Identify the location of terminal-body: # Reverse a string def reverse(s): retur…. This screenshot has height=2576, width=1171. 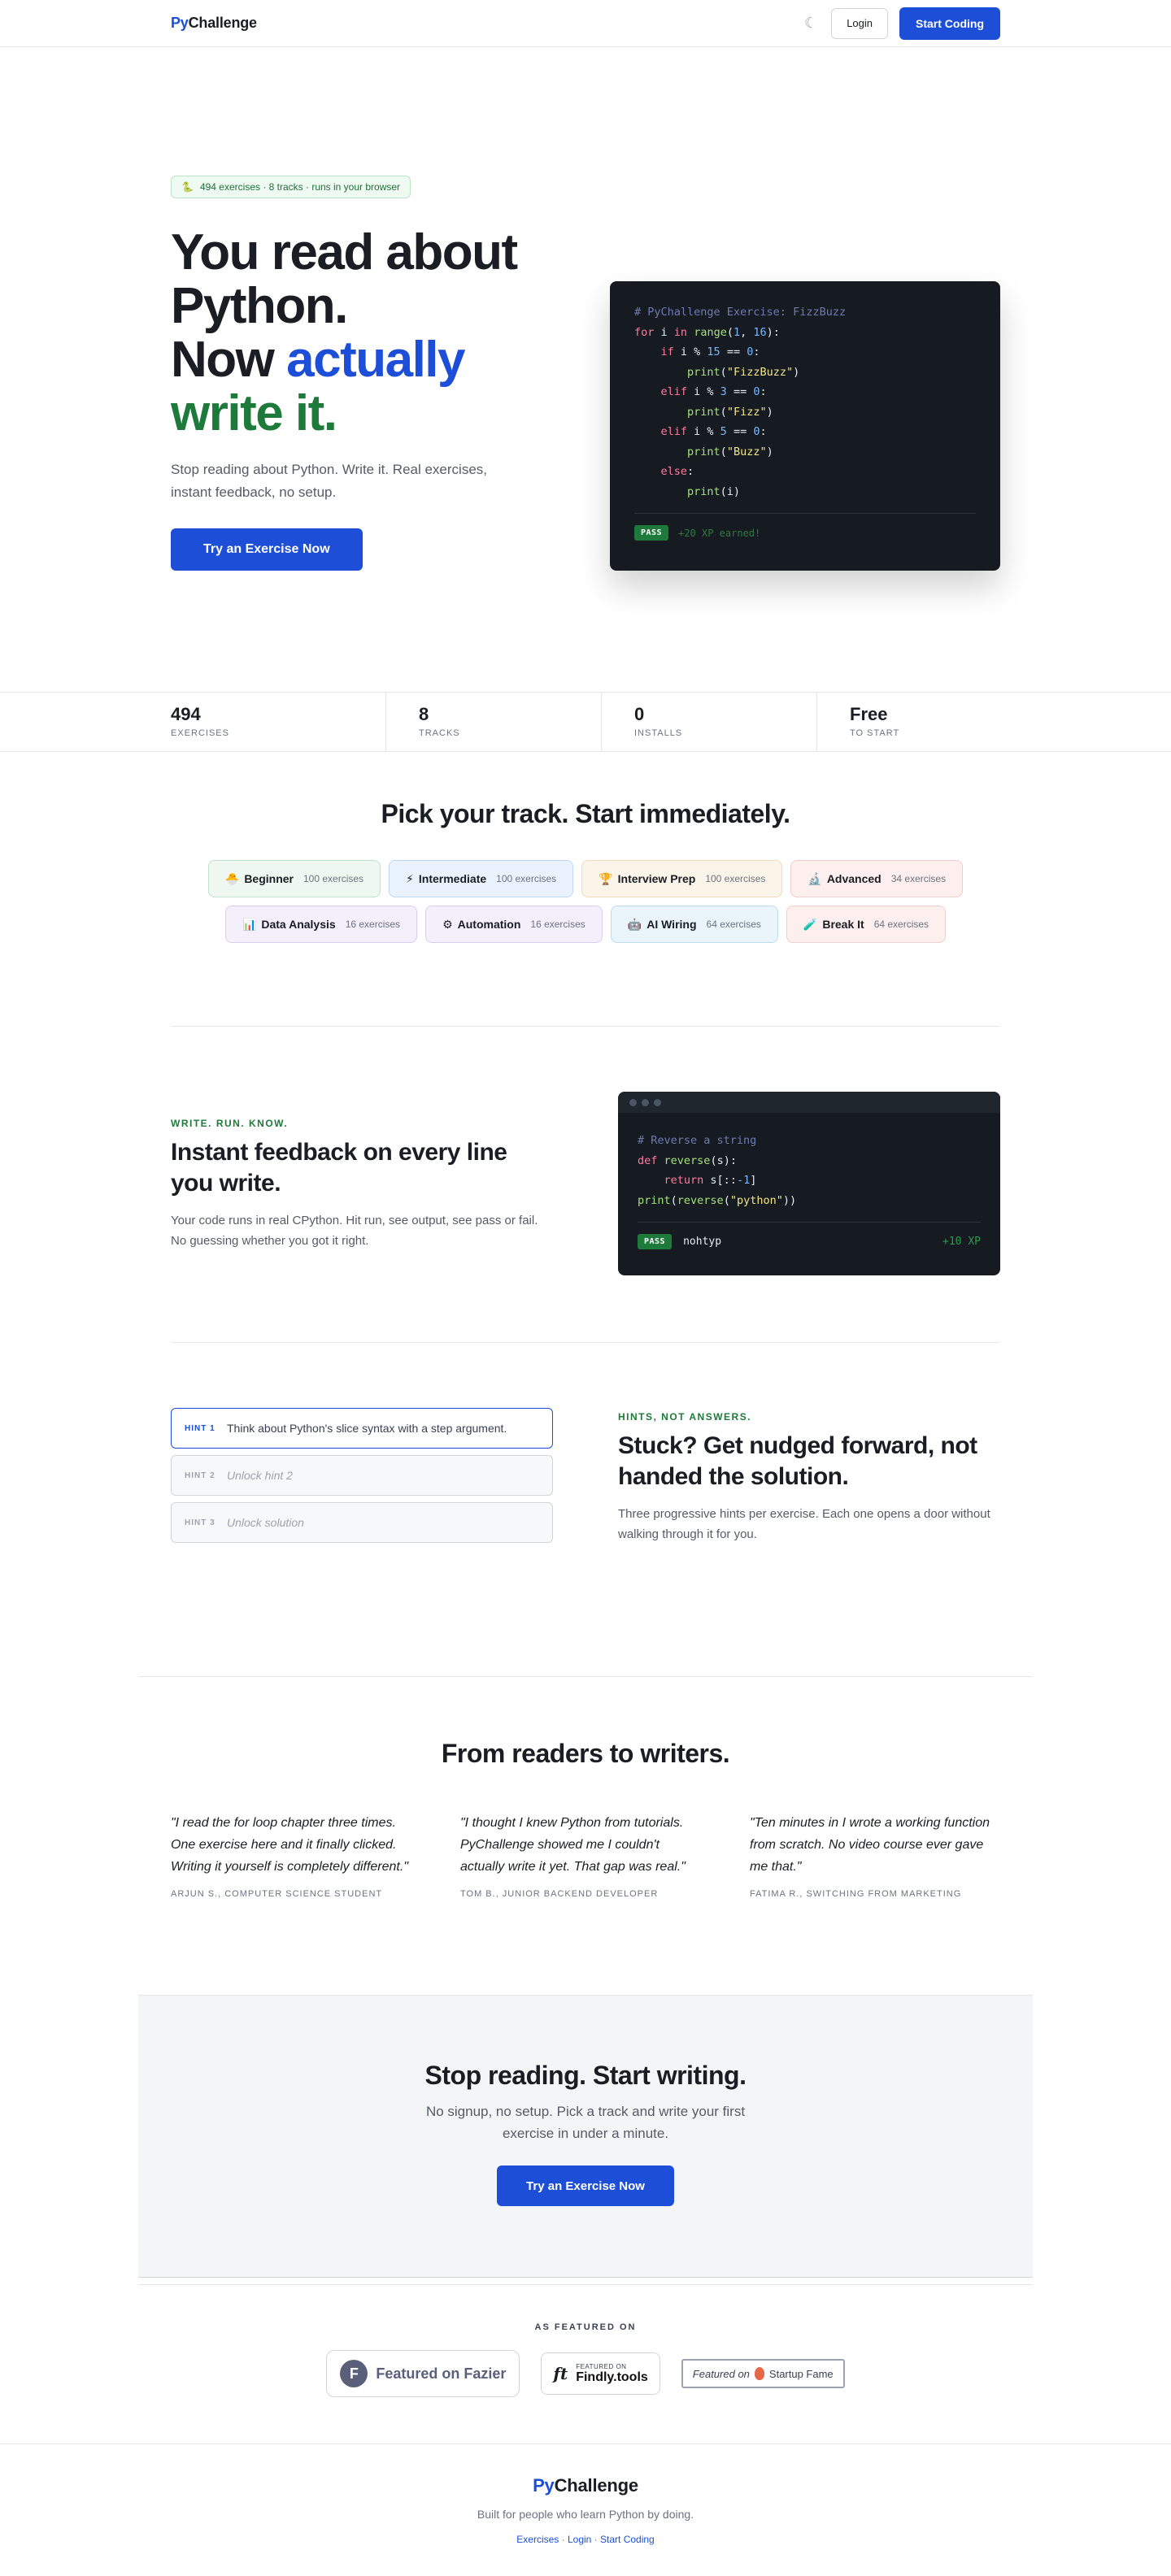
(809, 1190).